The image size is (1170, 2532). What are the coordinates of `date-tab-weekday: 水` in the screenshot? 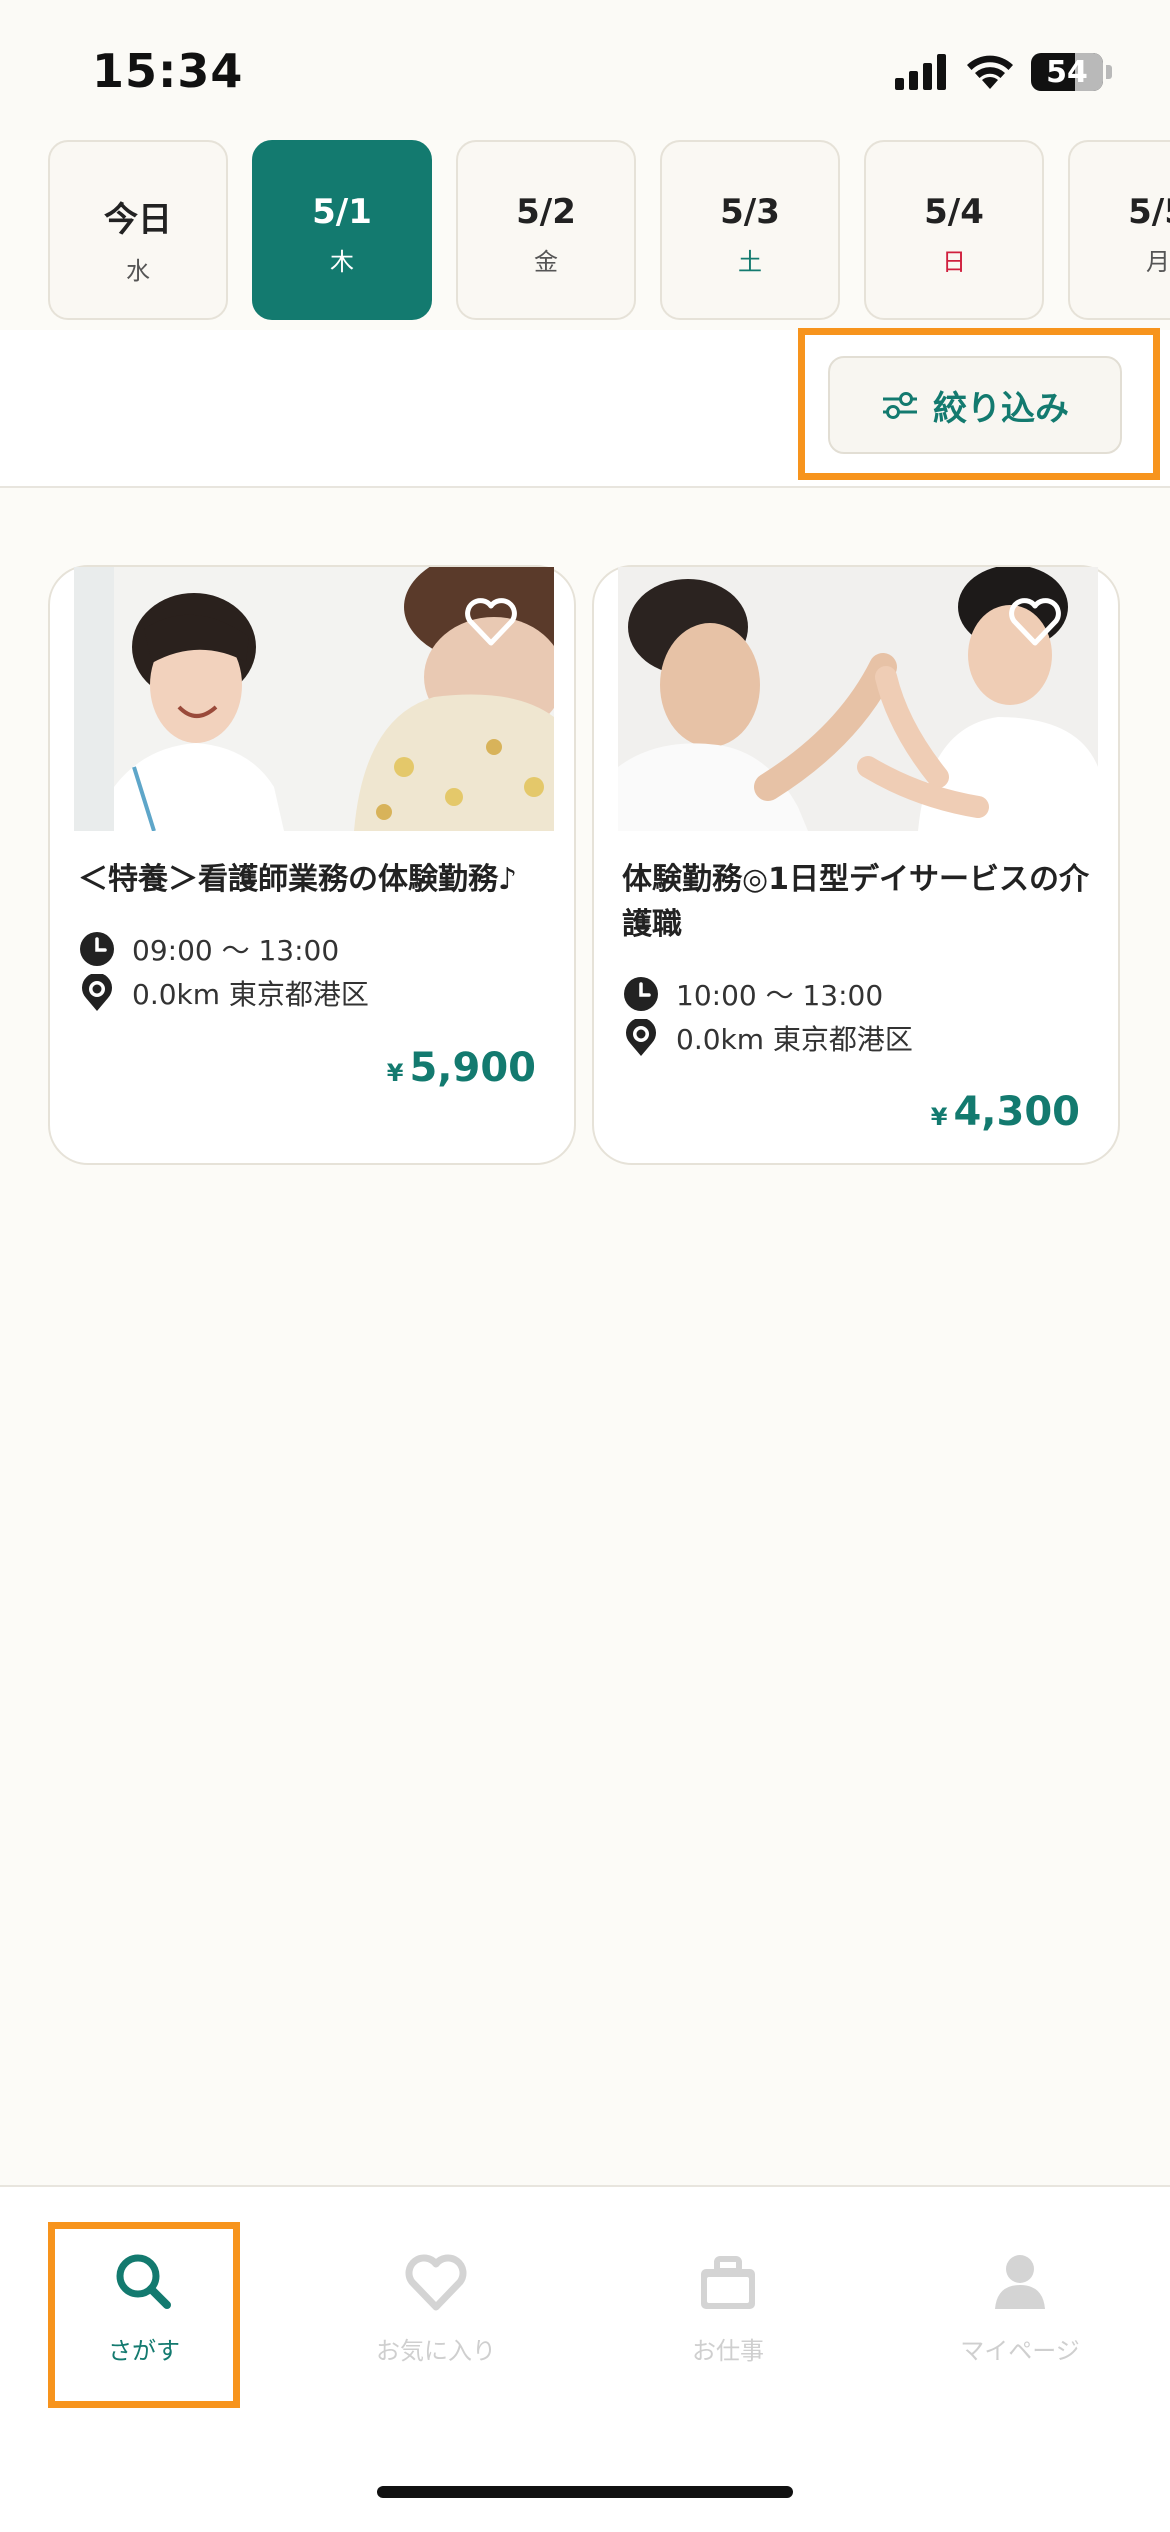 It's located at (138, 271).